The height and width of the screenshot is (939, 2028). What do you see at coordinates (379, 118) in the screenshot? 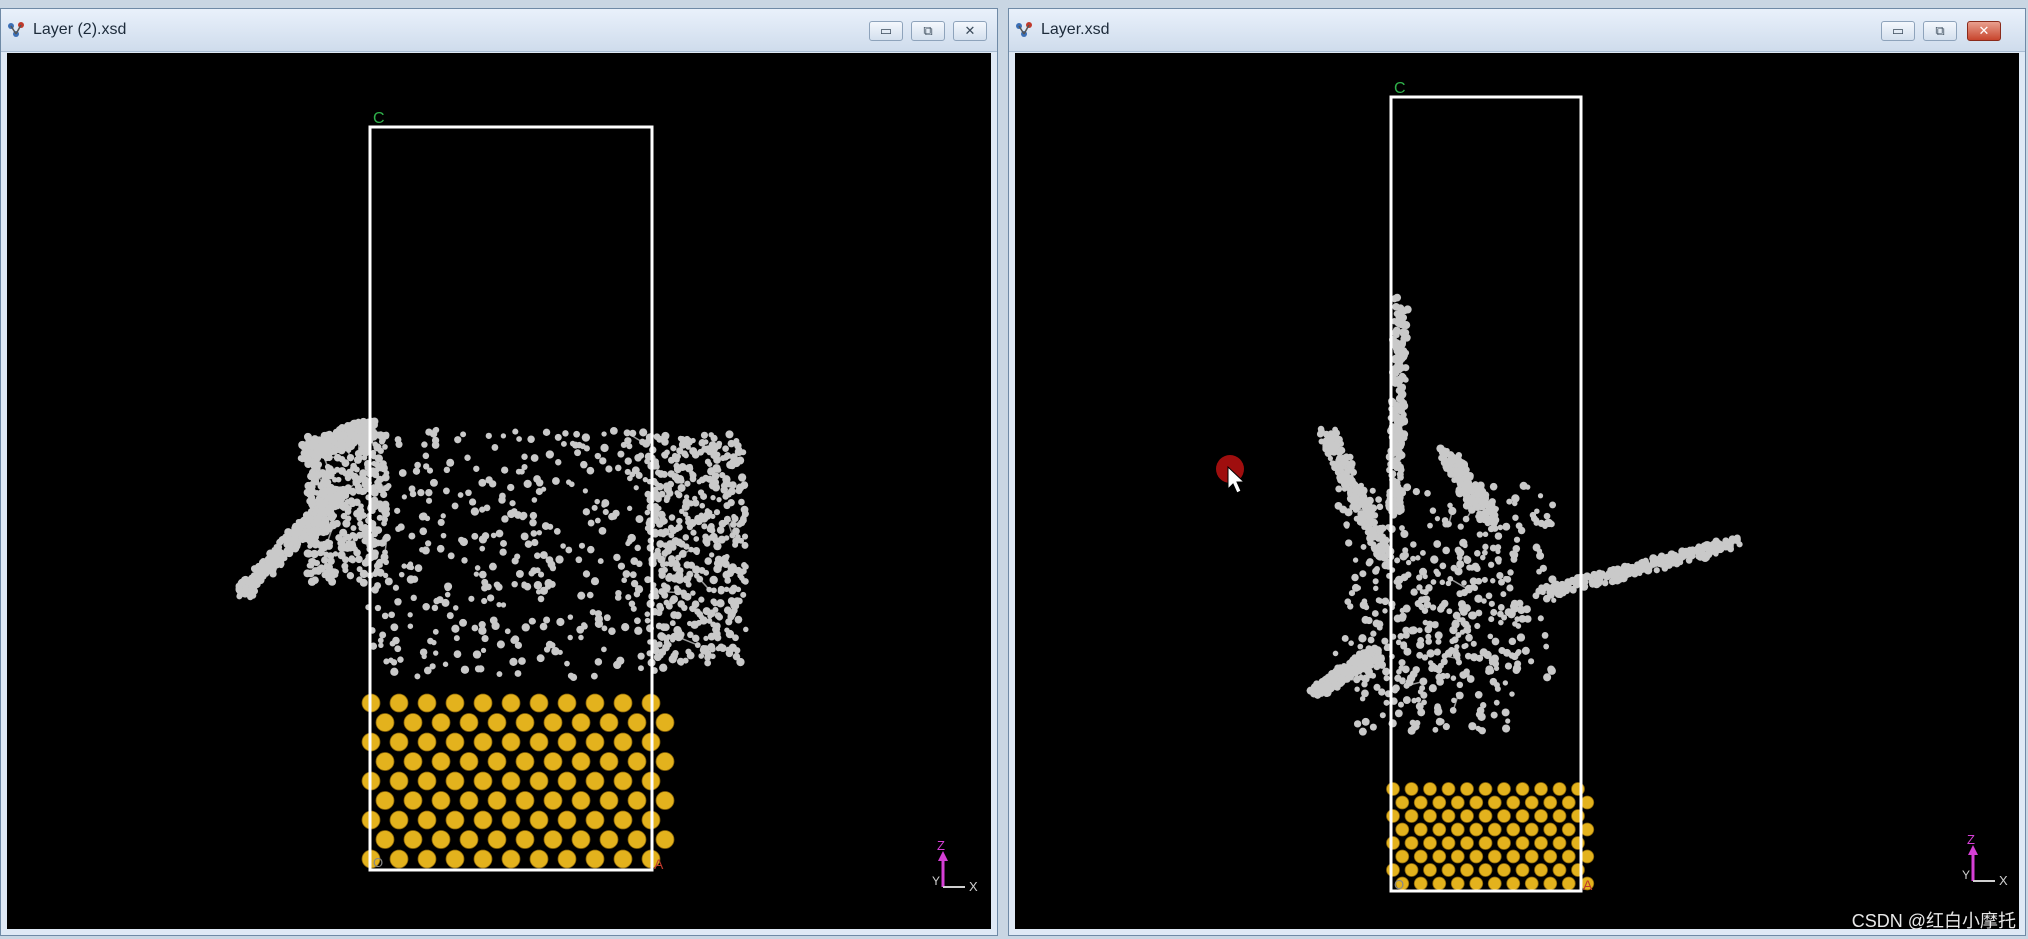
I see `c-axis-label: C` at bounding box center [379, 118].